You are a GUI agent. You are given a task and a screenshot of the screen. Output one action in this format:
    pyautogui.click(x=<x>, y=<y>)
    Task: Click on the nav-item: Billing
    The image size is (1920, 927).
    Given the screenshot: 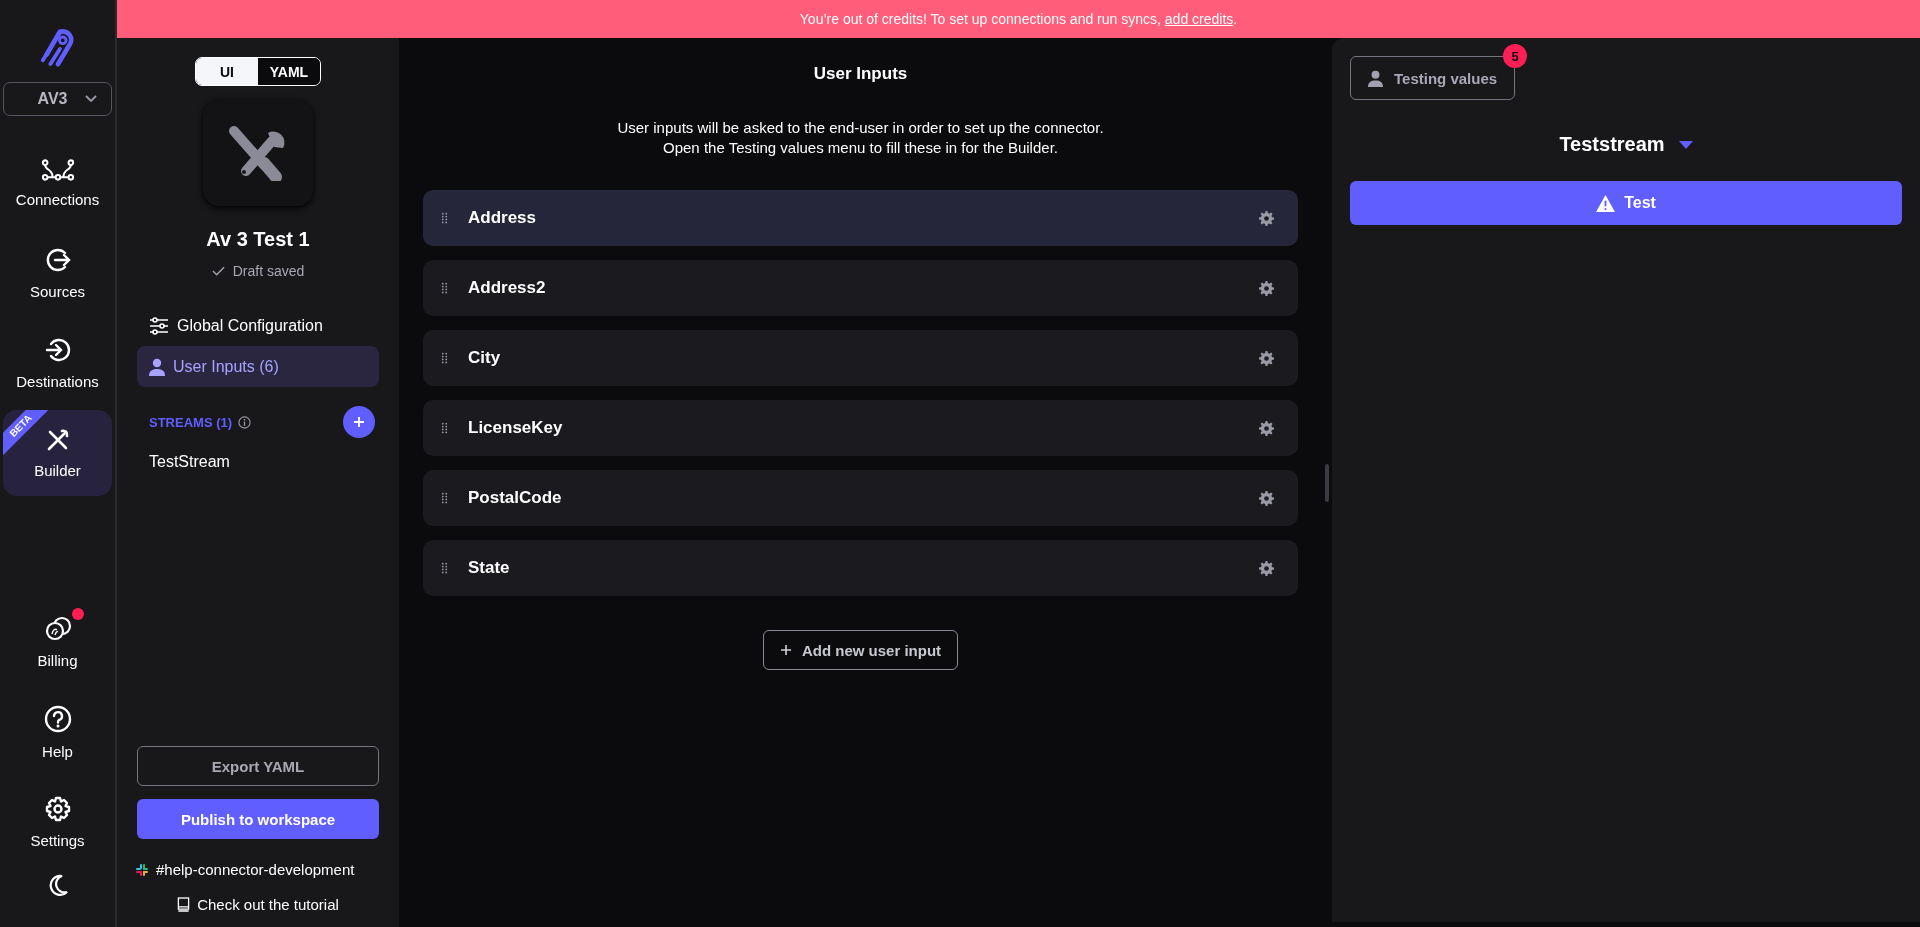 What is the action you would take?
    pyautogui.click(x=57, y=642)
    